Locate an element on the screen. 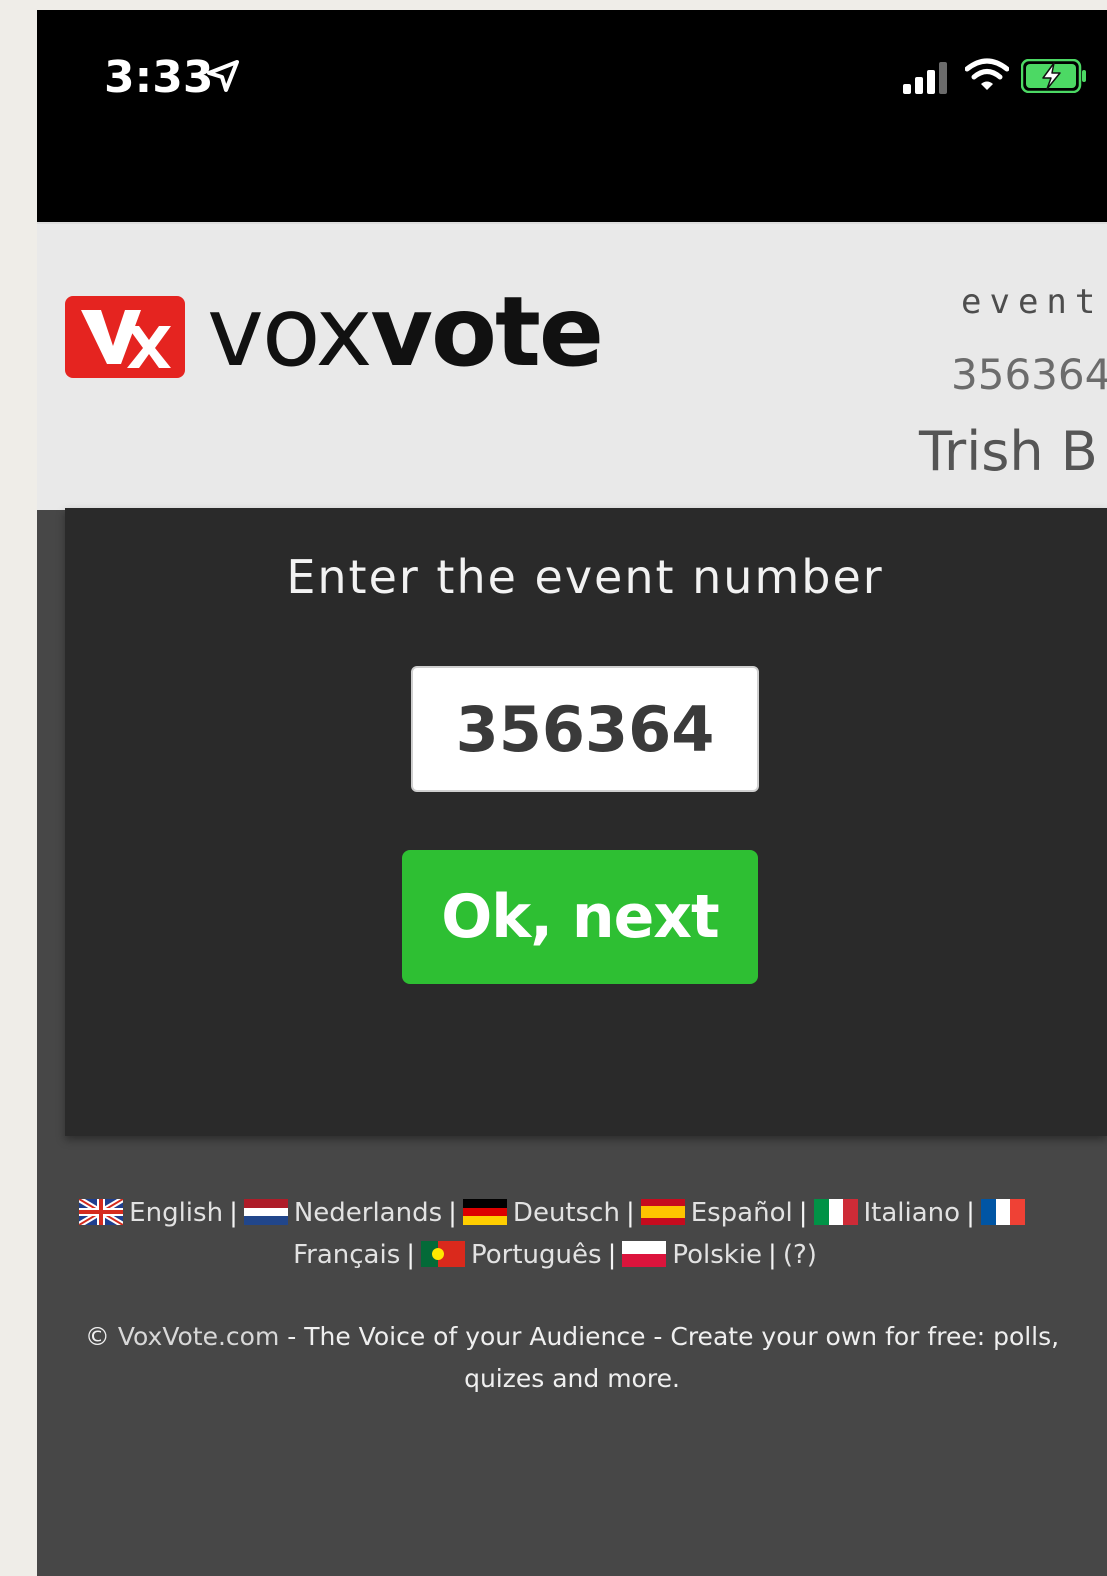  lang-portugues: Português is located at coordinates (536, 1255).